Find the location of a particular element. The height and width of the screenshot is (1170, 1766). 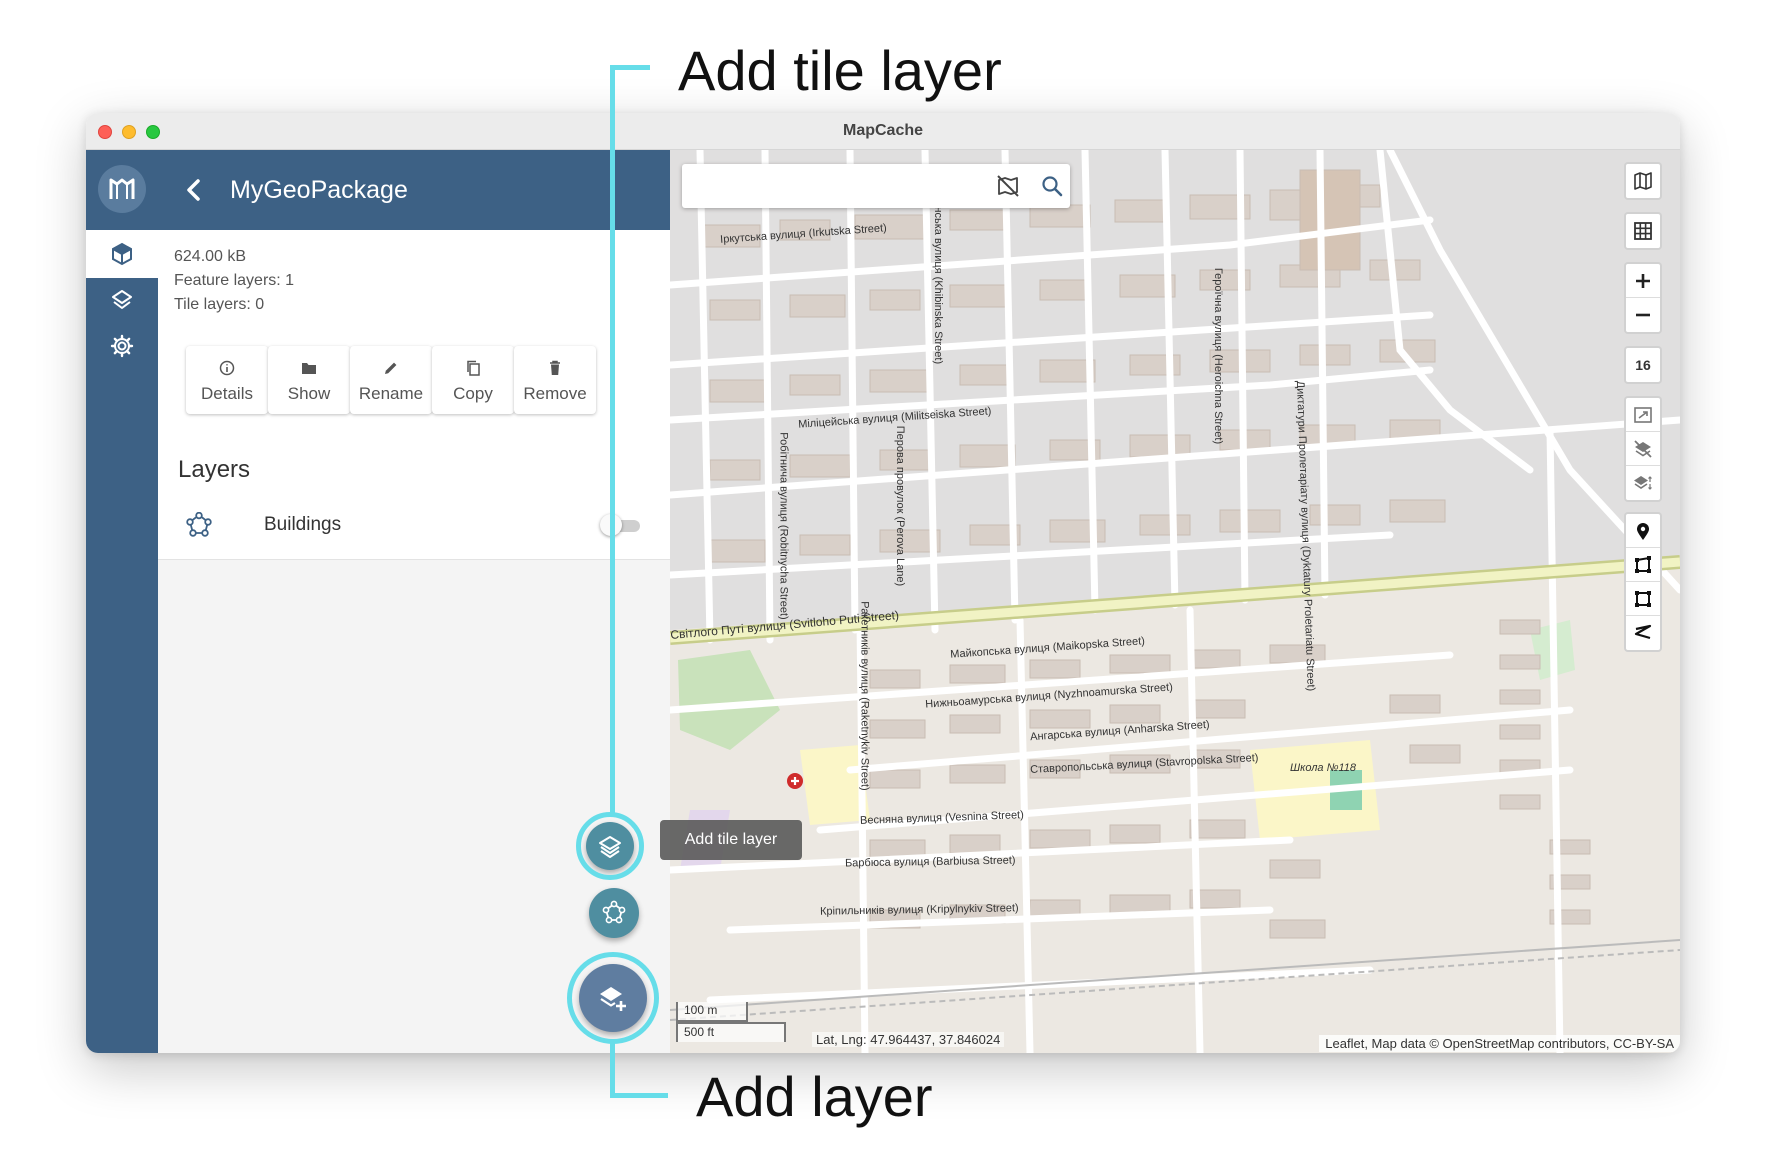

zoom-level-control: 16 is located at coordinates (1643, 365).